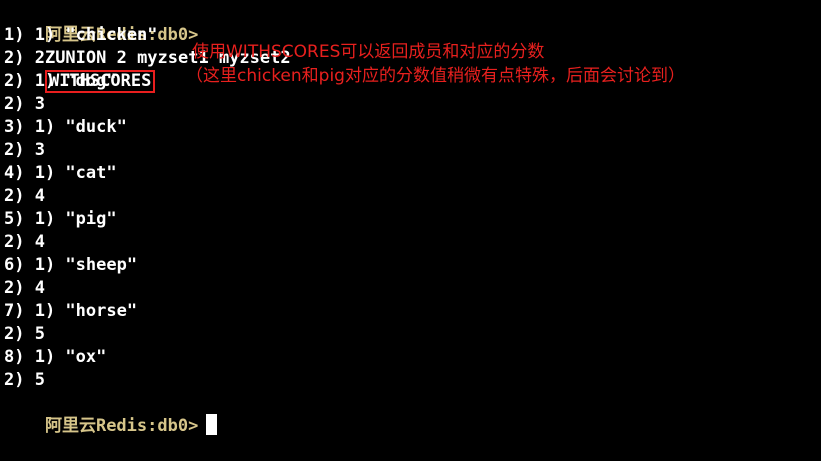  Describe the element at coordinates (212, 424) in the screenshot. I see `text-cursor` at that location.